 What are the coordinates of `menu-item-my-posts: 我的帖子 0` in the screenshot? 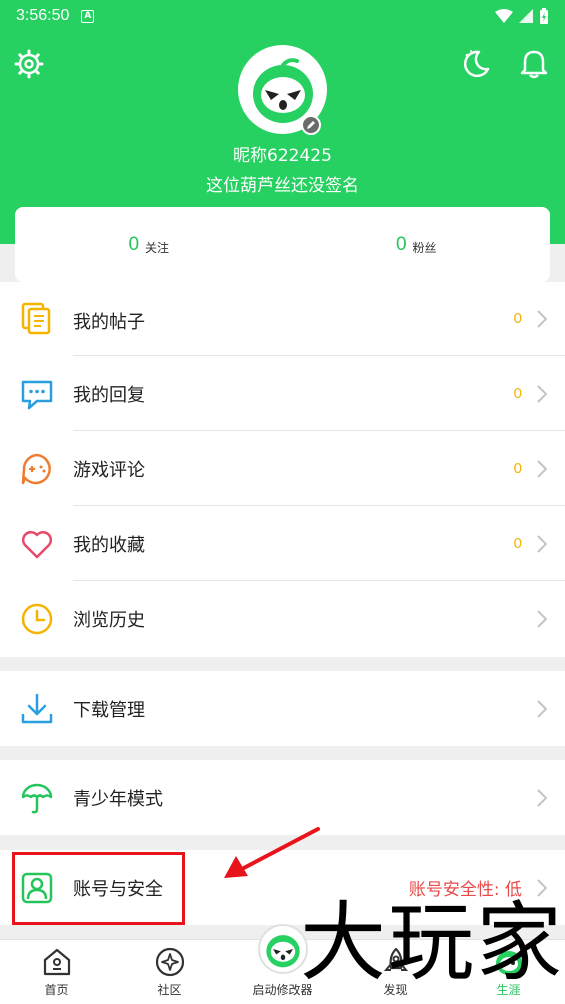 It's located at (282, 319).